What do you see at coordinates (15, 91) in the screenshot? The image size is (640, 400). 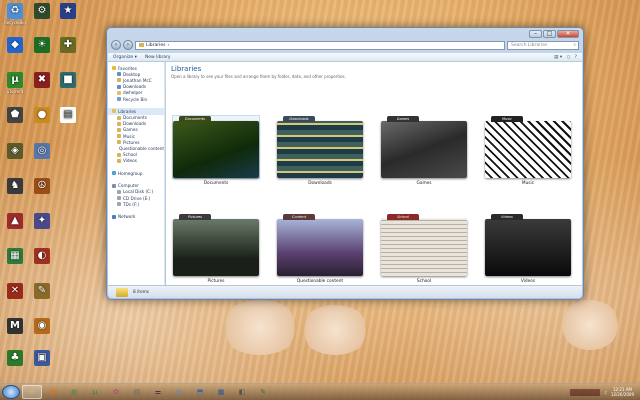 I see `desktop-icon-label: uTorrent` at bounding box center [15, 91].